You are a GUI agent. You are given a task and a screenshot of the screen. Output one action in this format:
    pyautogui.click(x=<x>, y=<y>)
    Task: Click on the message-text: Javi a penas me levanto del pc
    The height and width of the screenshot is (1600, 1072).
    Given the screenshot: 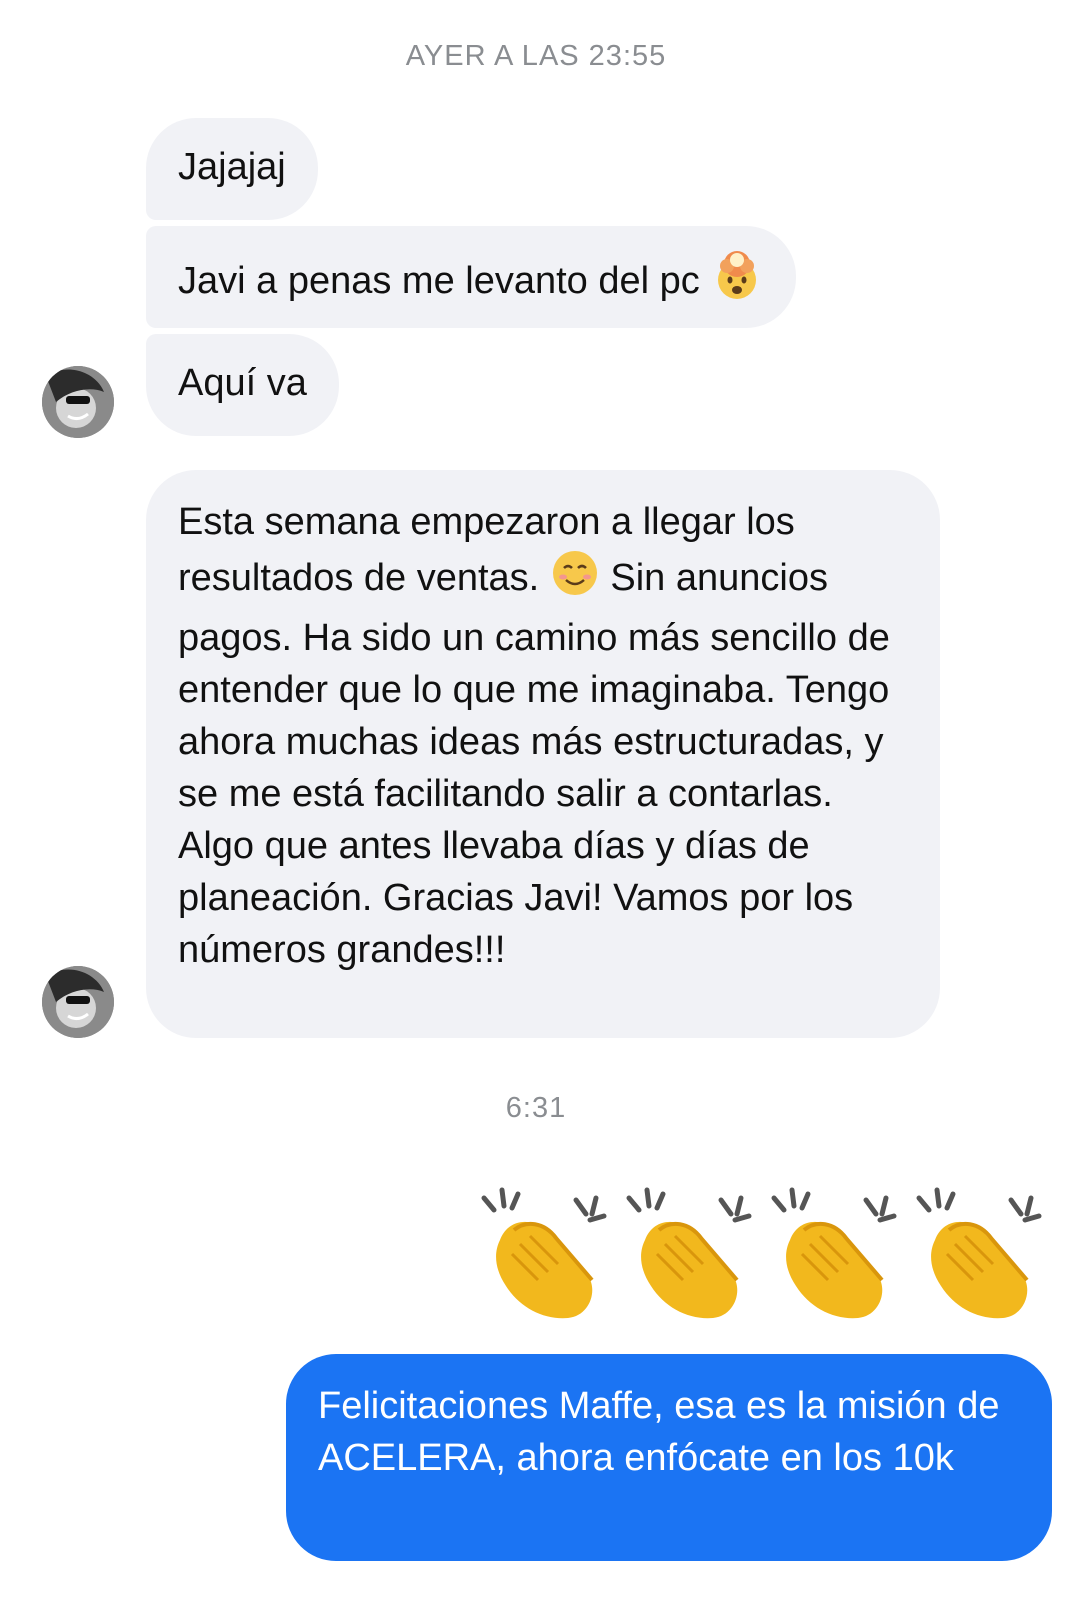 What is the action you would take?
    pyautogui.click(x=439, y=281)
    